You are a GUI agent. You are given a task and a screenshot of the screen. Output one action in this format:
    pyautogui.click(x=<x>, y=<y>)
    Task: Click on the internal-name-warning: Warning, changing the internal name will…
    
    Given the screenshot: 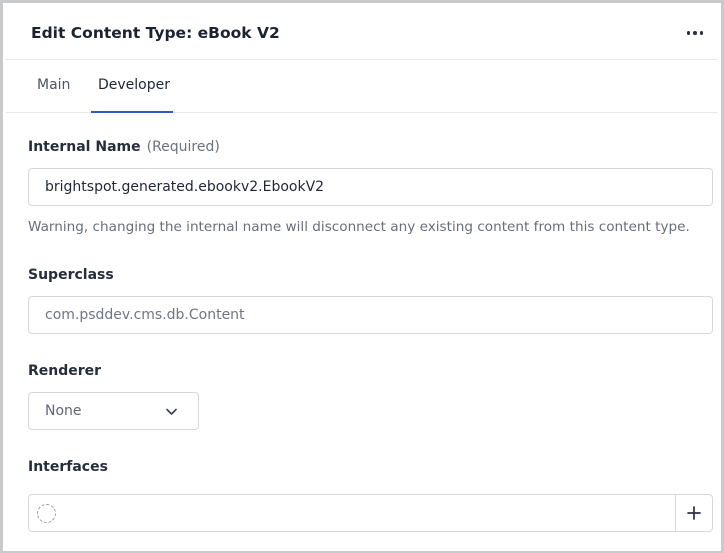 What is the action you would take?
    pyautogui.click(x=359, y=227)
    